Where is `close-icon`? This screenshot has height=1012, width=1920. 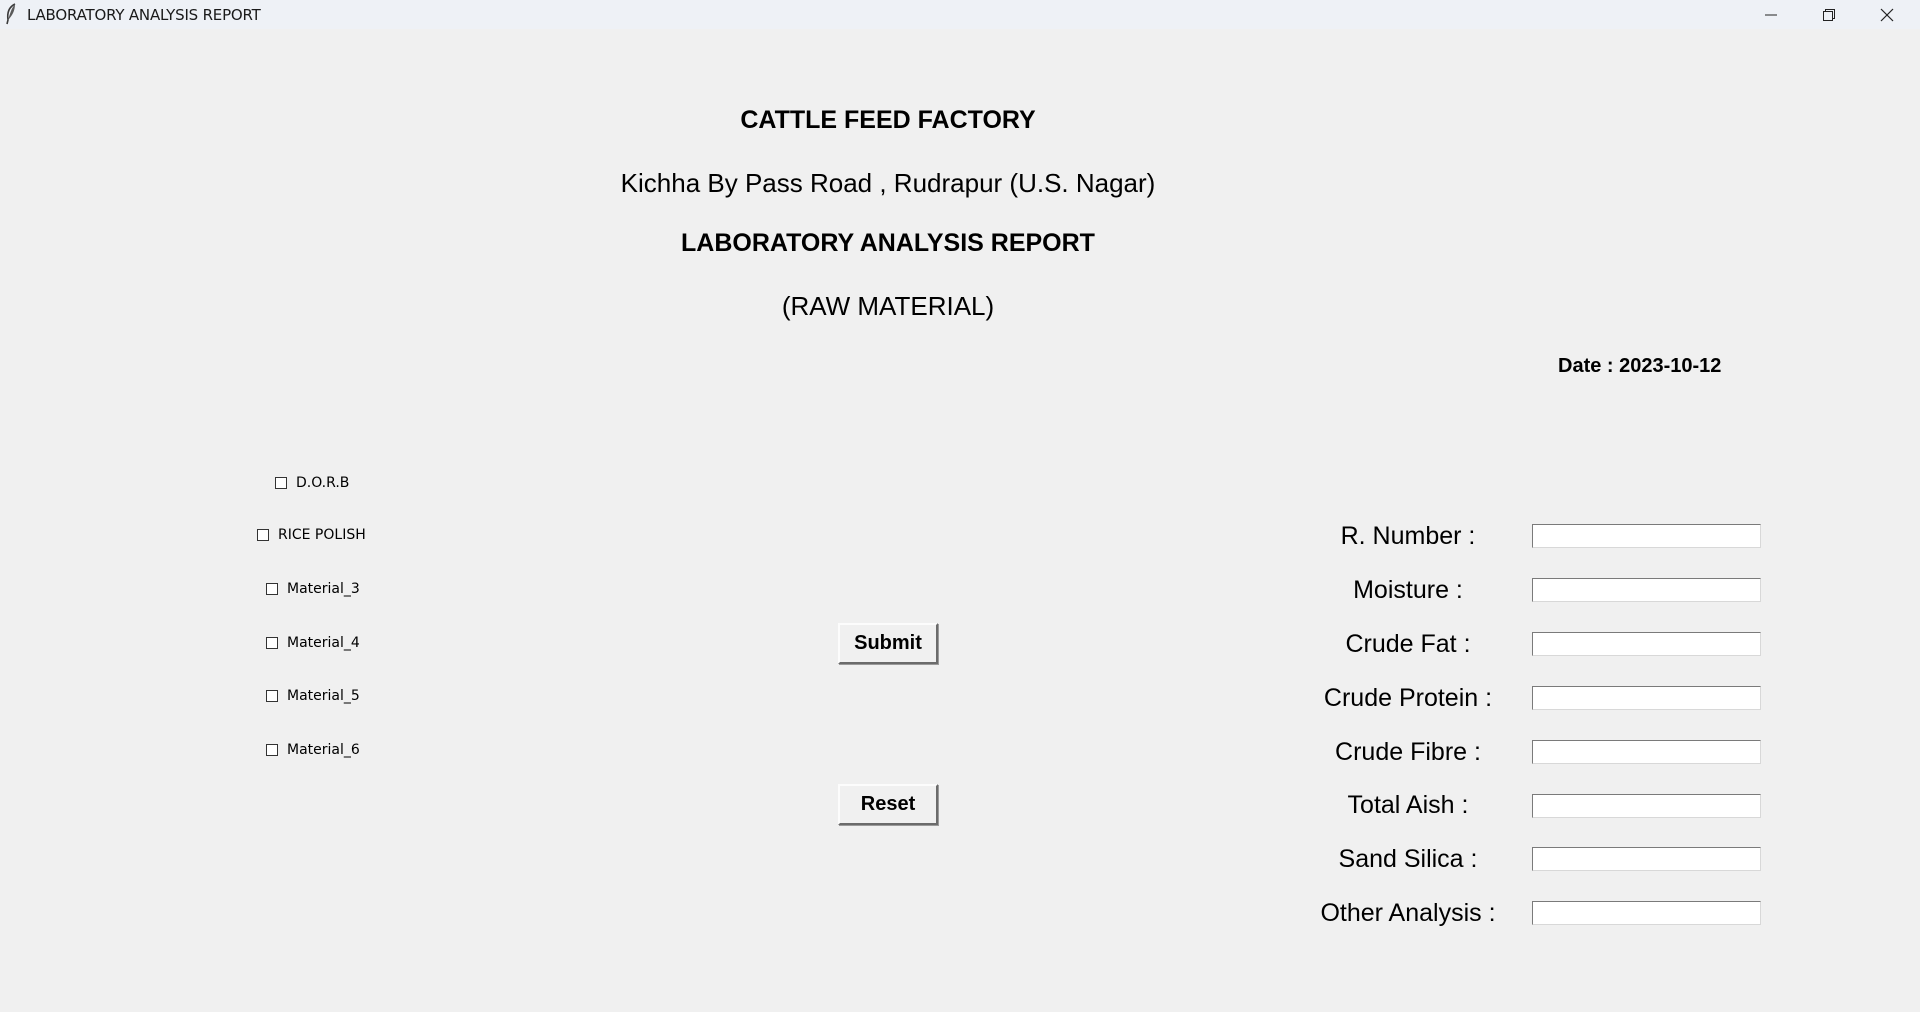 close-icon is located at coordinates (1887, 15).